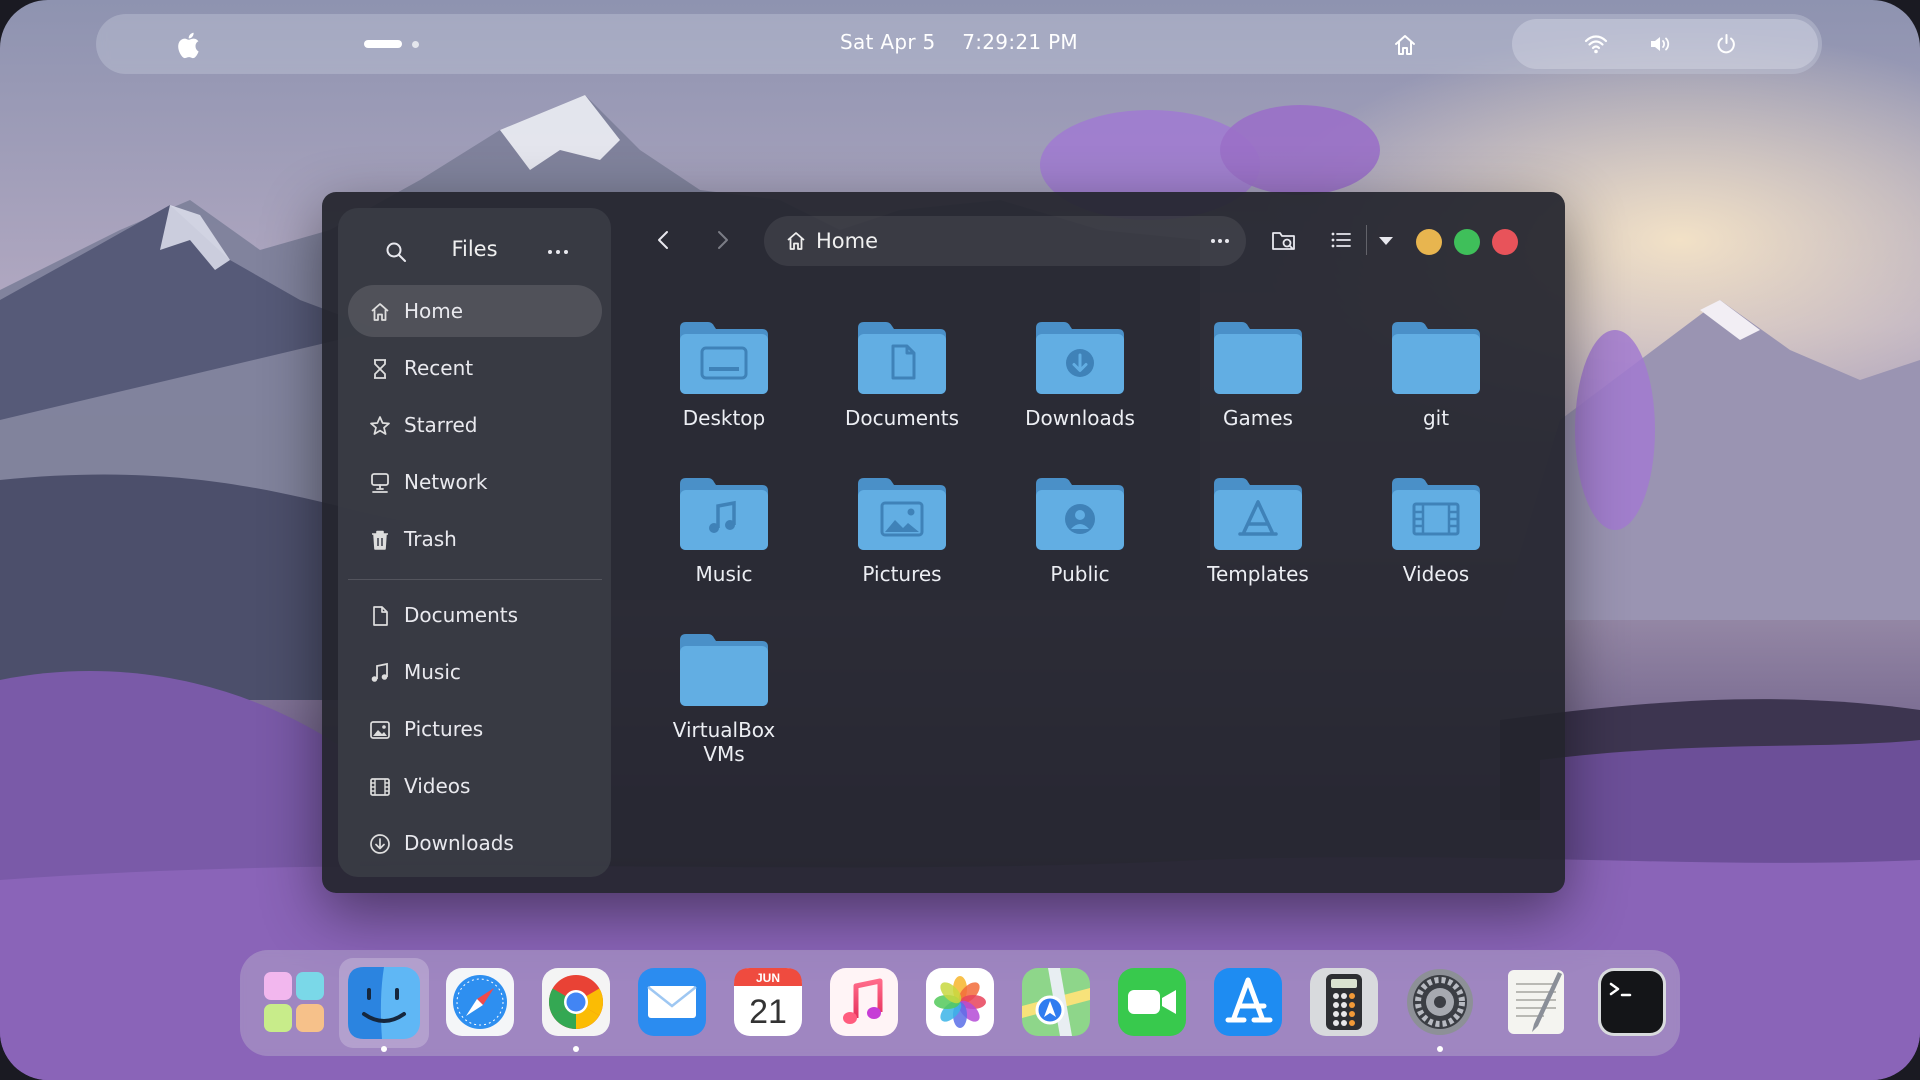 The image size is (1920, 1080). Describe the element at coordinates (724, 418) in the screenshot. I see `folder-label: Desktop` at that location.